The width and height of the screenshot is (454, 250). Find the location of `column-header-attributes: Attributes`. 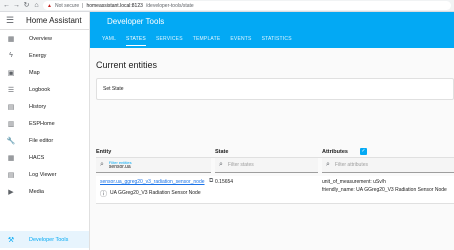

column-header-attributes: Attributes is located at coordinates (335, 152).